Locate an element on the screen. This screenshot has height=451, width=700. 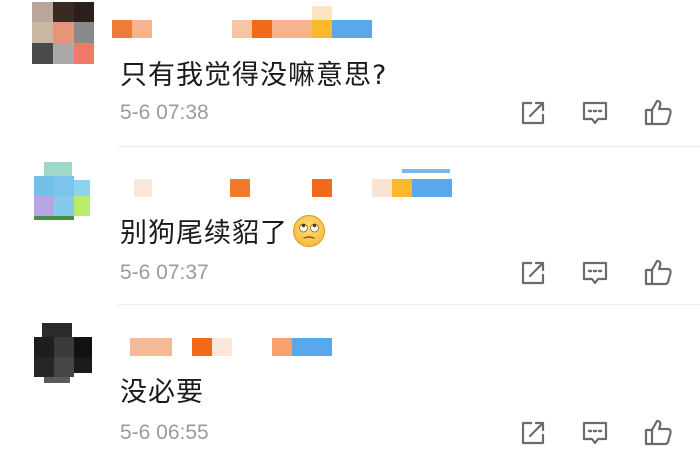
rolling-eyes-emoji is located at coordinates (309, 234).